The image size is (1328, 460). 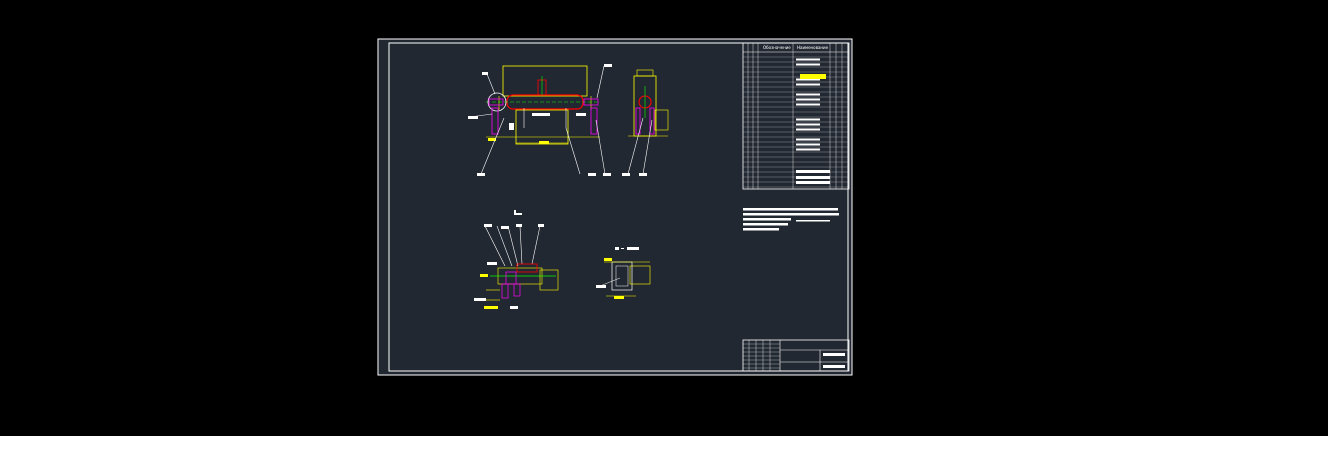 I want to click on bom-header-designation: Обозначение, so click(x=777, y=47).